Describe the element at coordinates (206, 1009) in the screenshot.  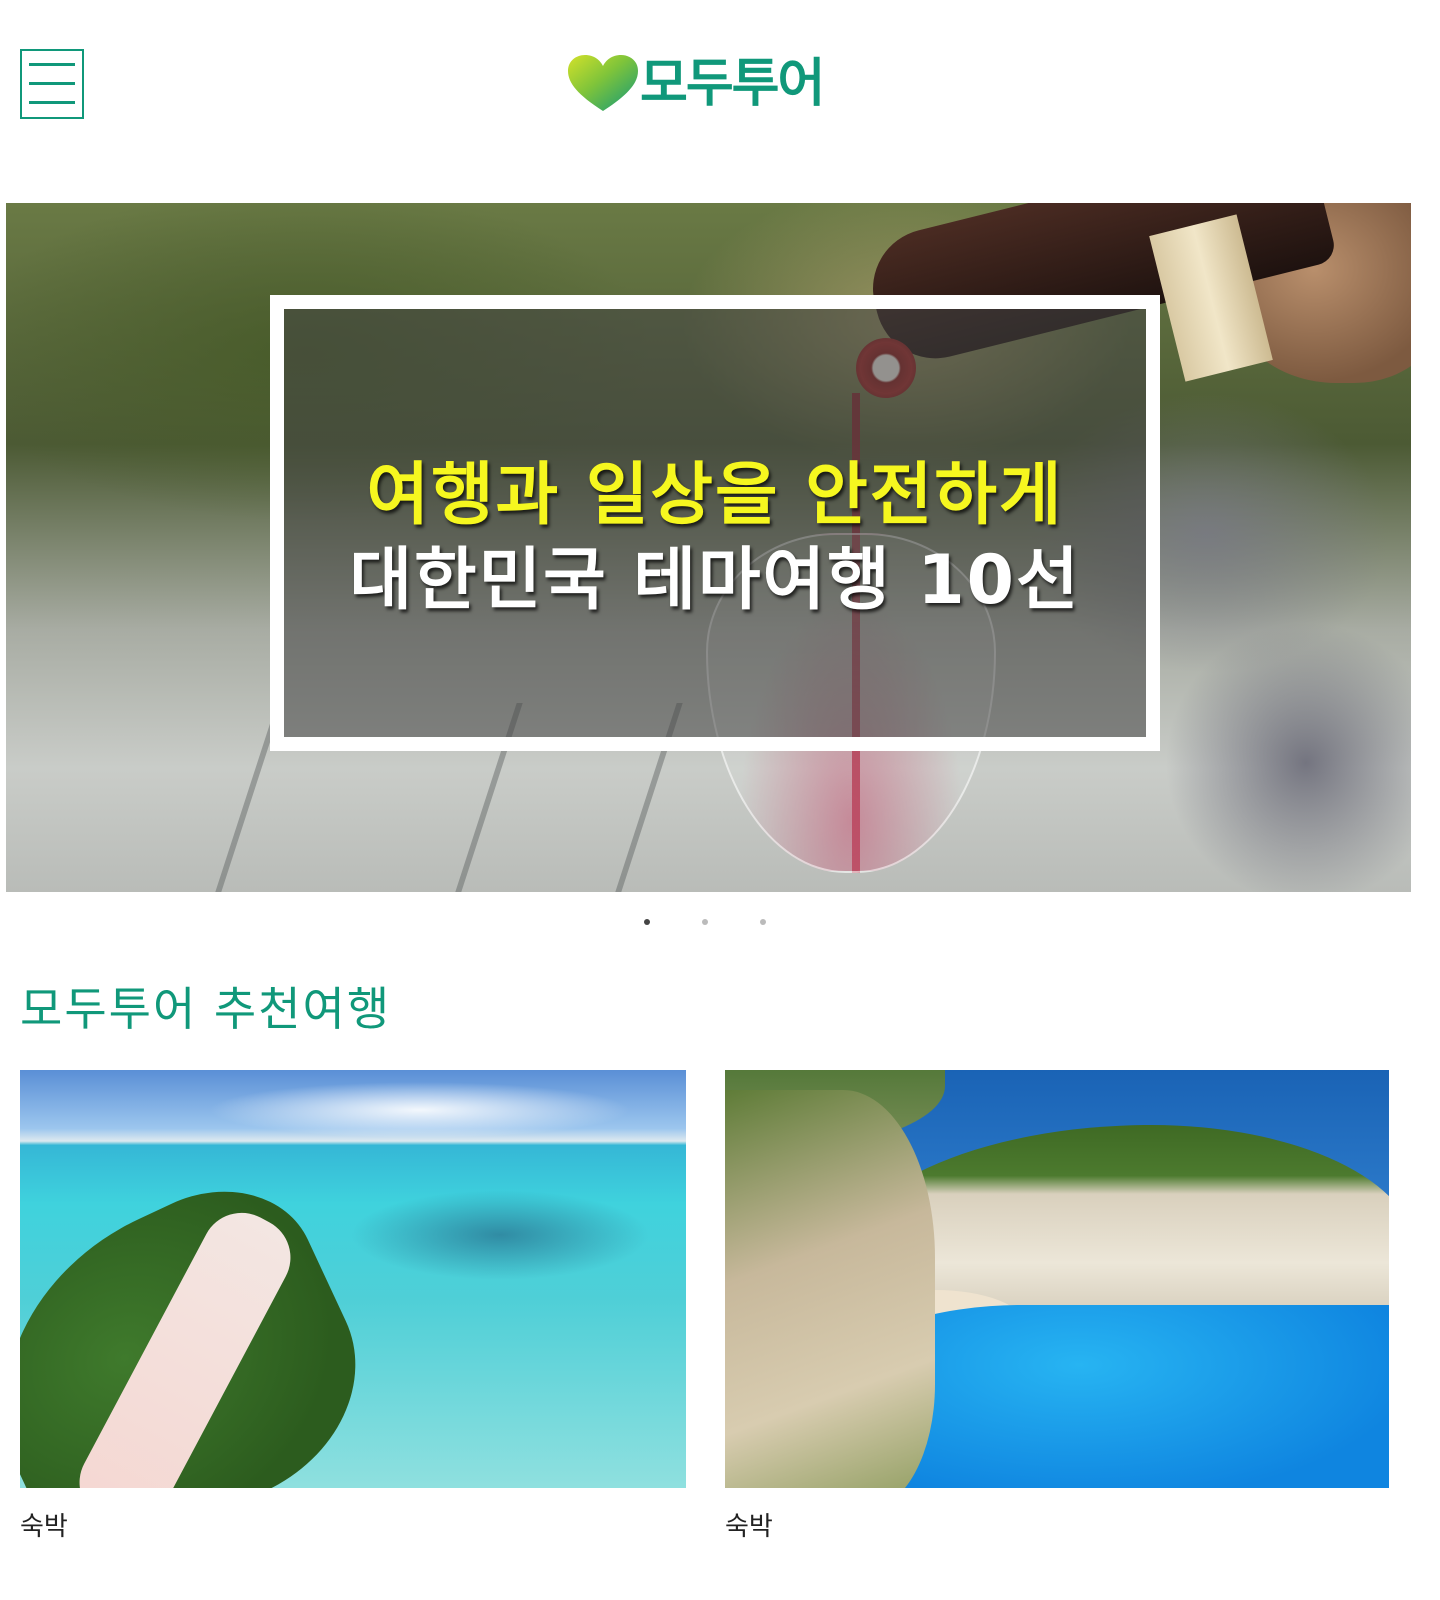
I see `section-title: 모두투어 추천여행` at that location.